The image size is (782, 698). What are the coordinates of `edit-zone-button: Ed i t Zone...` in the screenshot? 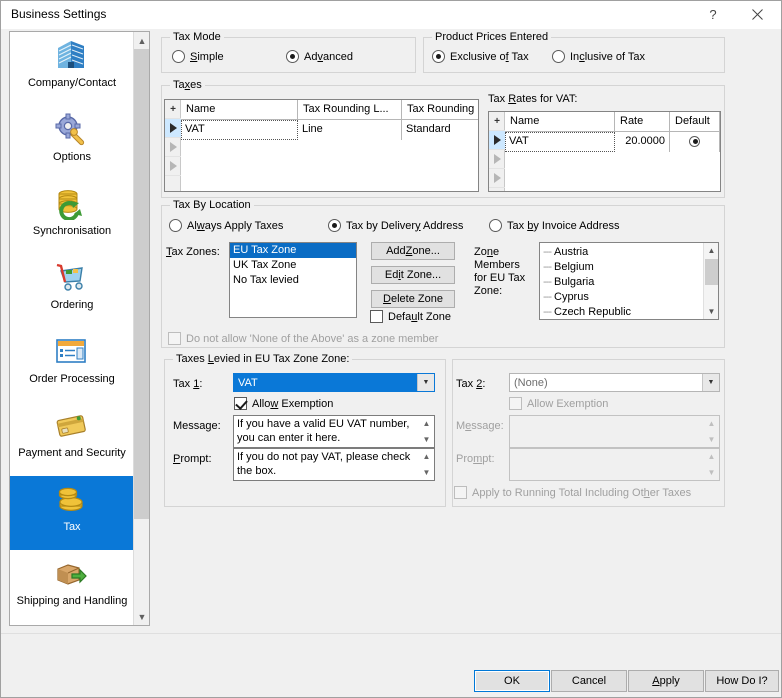 It's located at (413, 275).